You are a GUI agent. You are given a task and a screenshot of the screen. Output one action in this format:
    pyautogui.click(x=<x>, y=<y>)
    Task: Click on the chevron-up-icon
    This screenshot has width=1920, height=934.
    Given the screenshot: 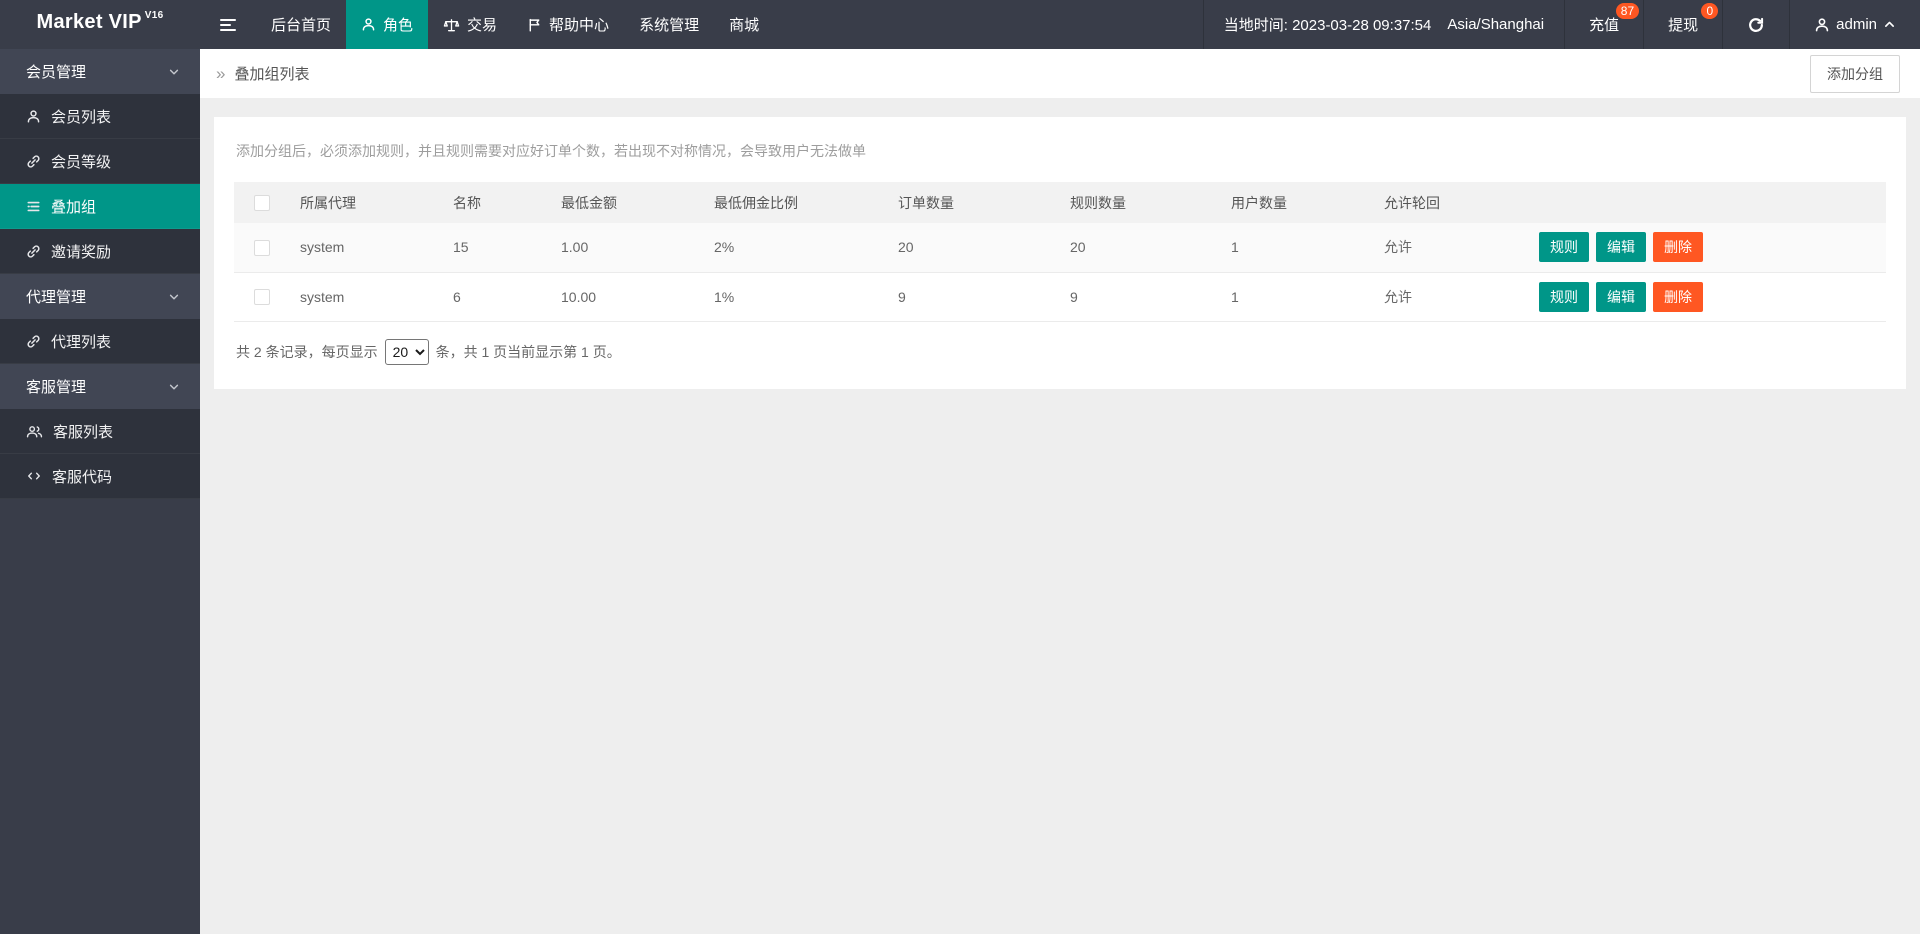 What is the action you would take?
    pyautogui.click(x=1889, y=24)
    